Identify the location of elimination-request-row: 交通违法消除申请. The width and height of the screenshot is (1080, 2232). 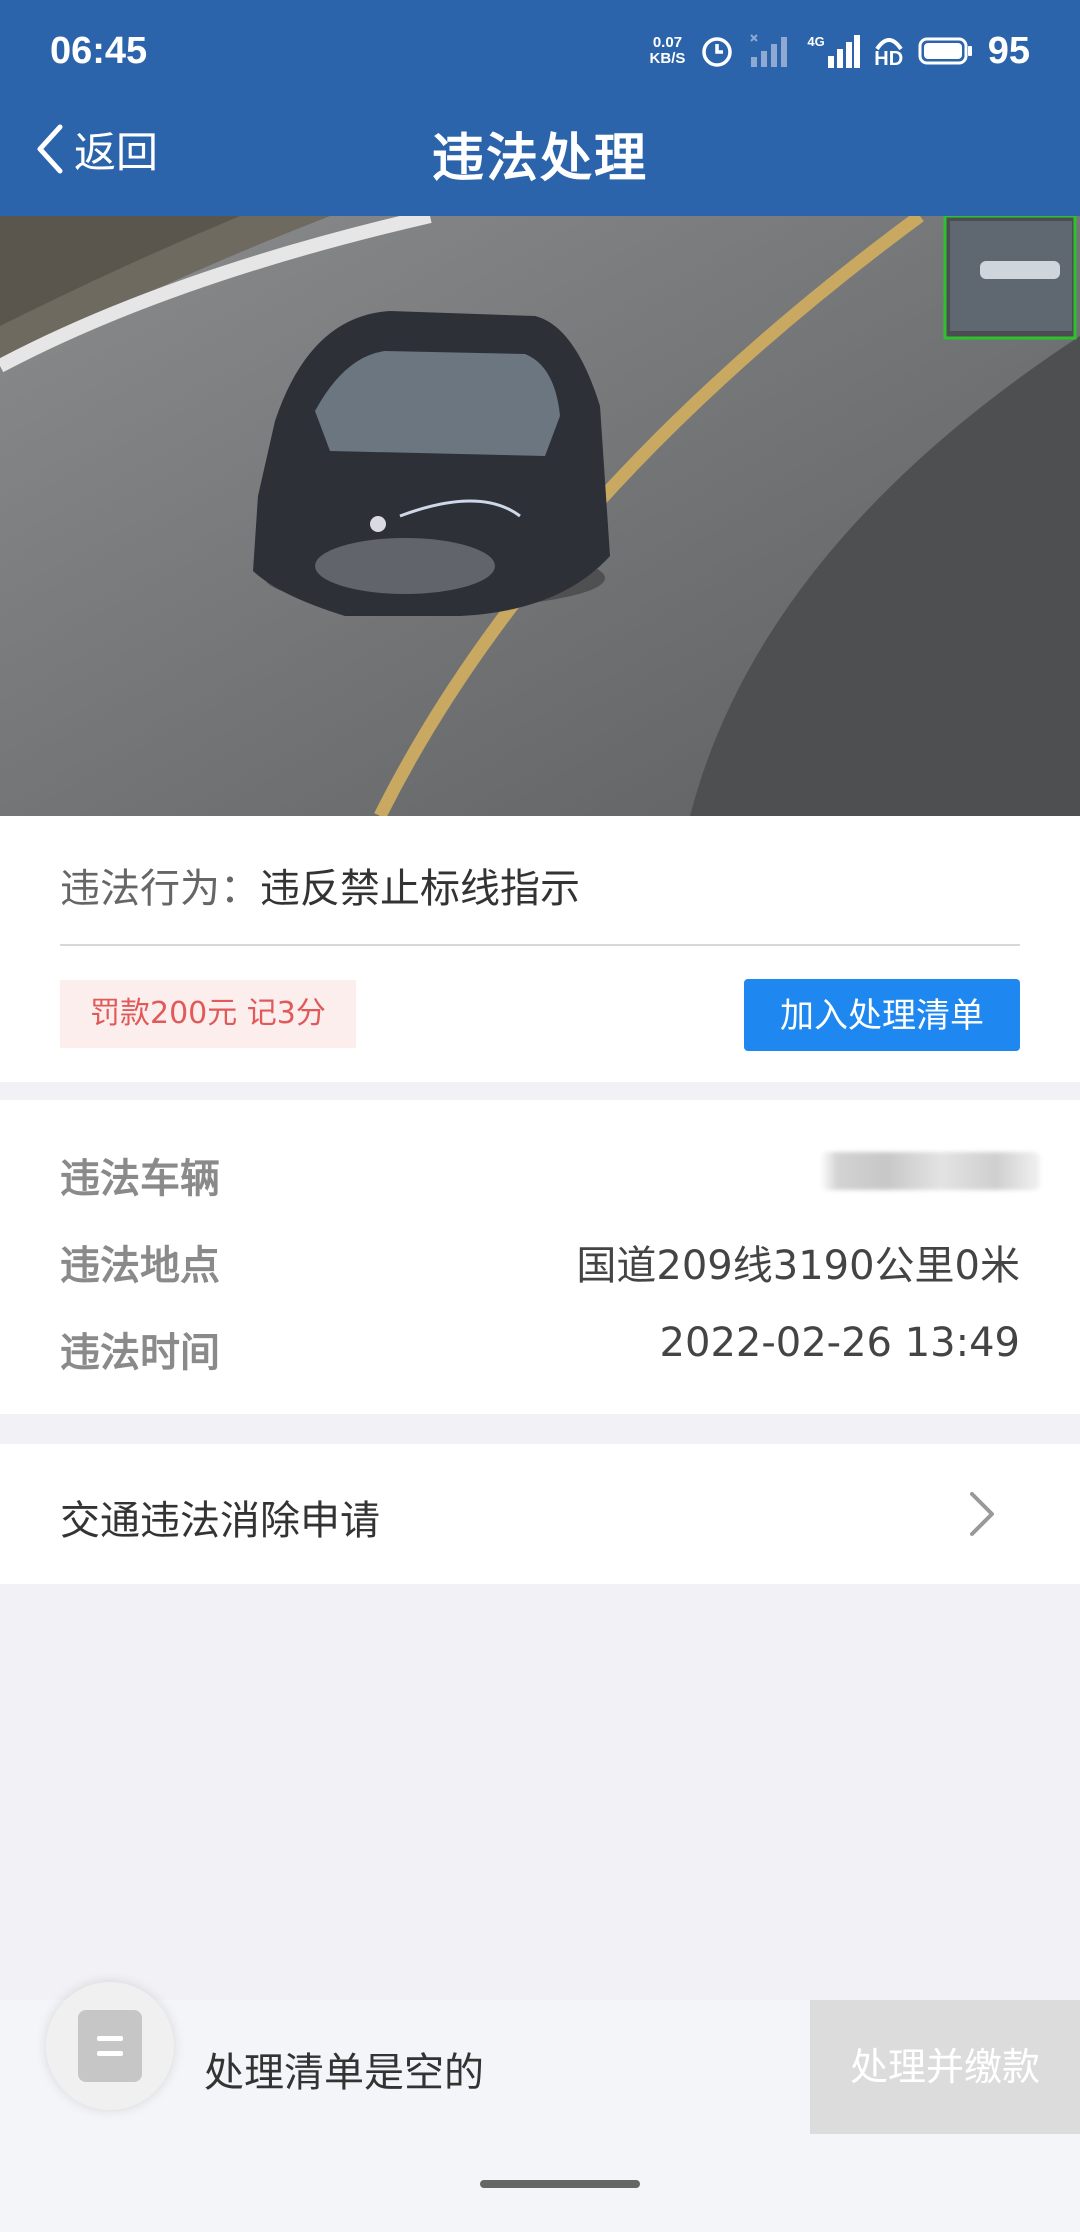
(540, 1514).